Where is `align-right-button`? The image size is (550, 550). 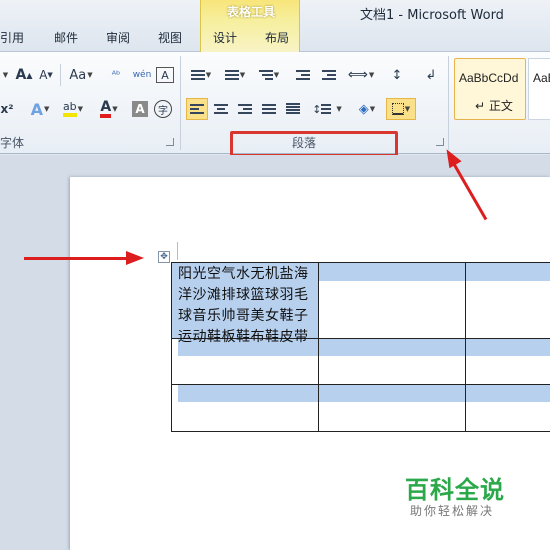 align-right-button is located at coordinates (245, 109).